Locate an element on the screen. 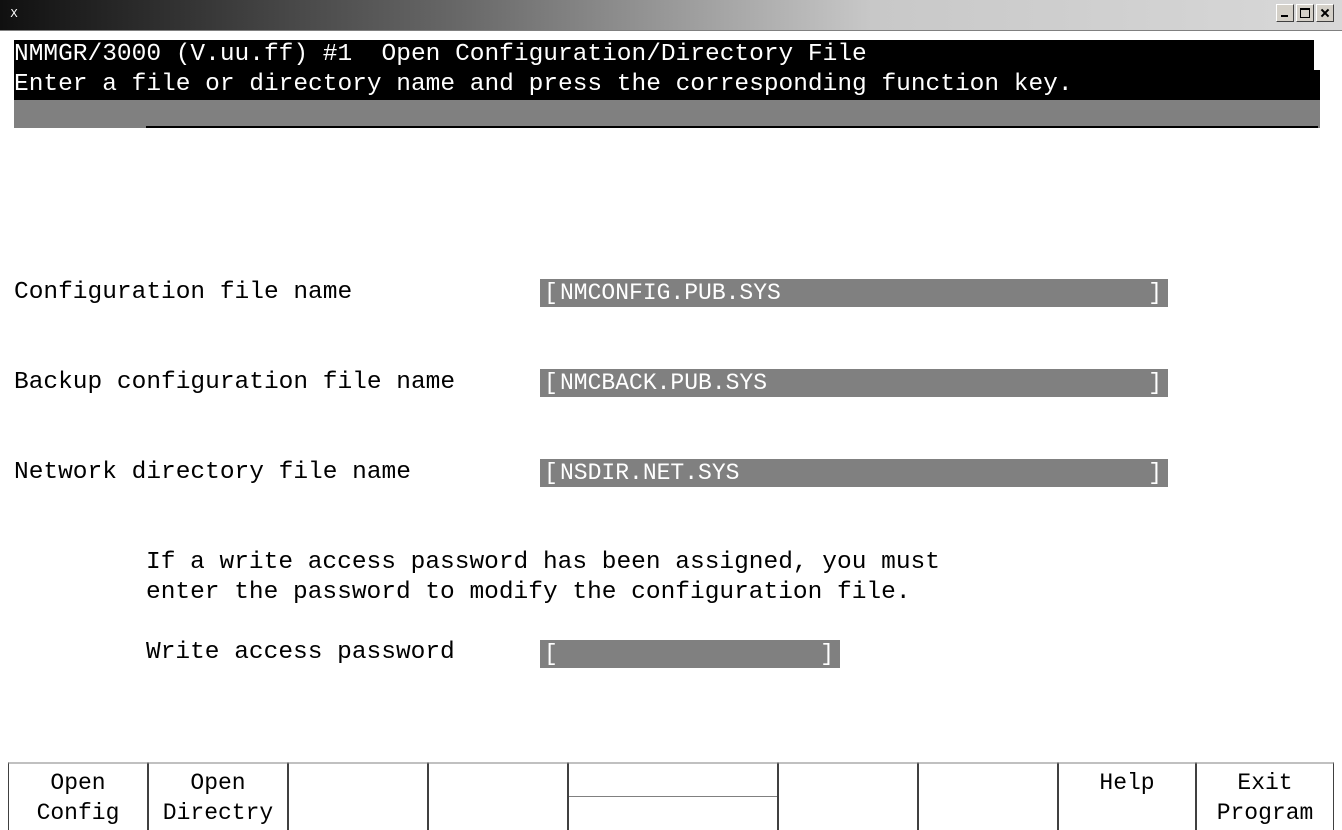 Image resolution: width=1342 pixels, height=830 pixels. window-controls is located at coordinates (1305, 13).